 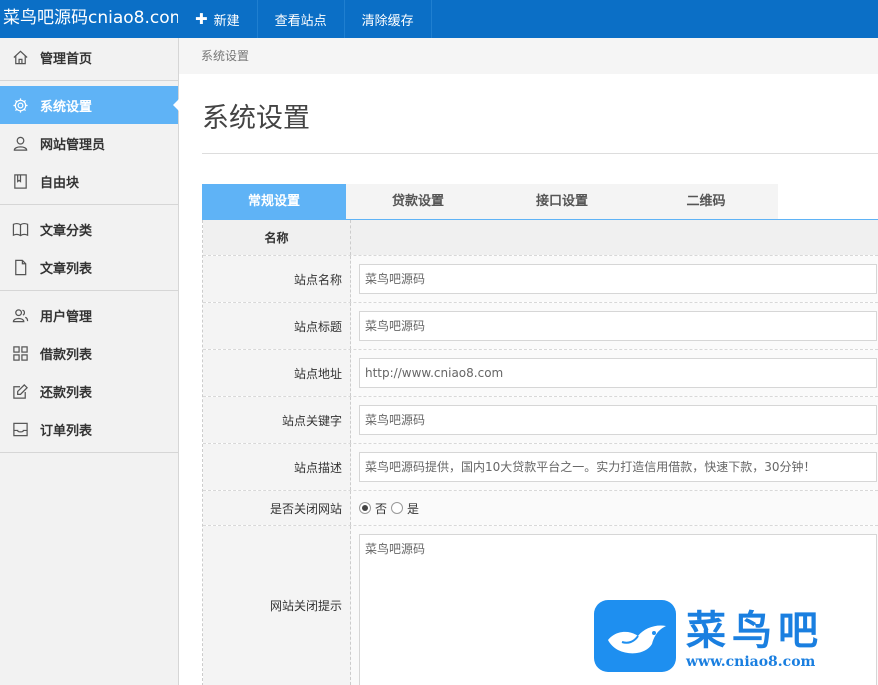 I want to click on gear-icon, so click(x=20, y=105).